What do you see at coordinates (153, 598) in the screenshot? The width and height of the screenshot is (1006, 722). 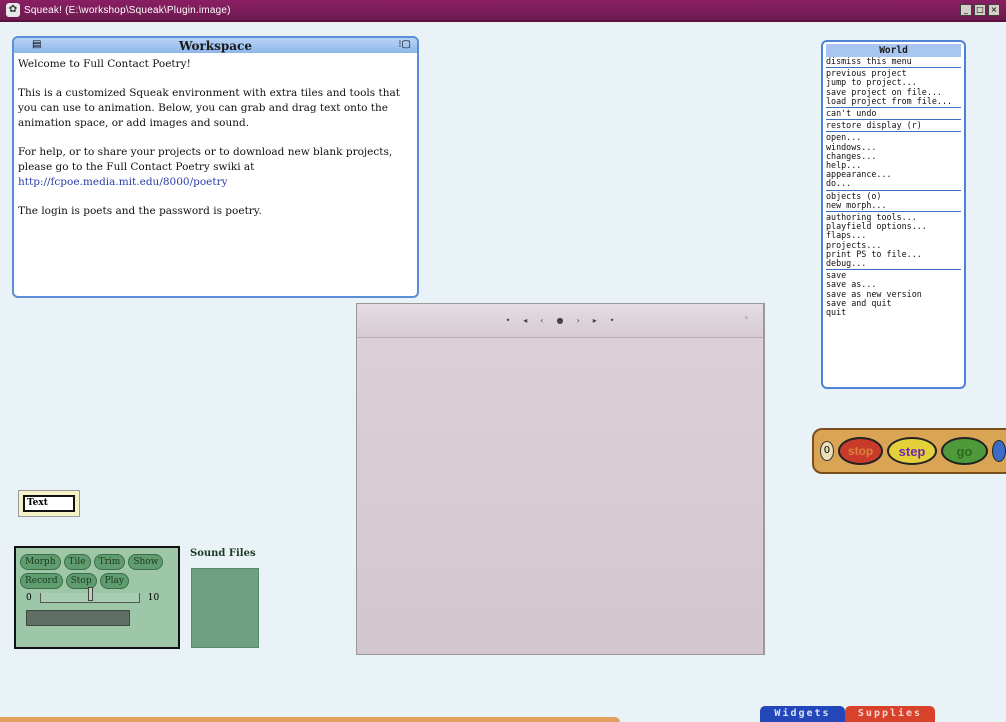 I see `slider-max-label: 10` at bounding box center [153, 598].